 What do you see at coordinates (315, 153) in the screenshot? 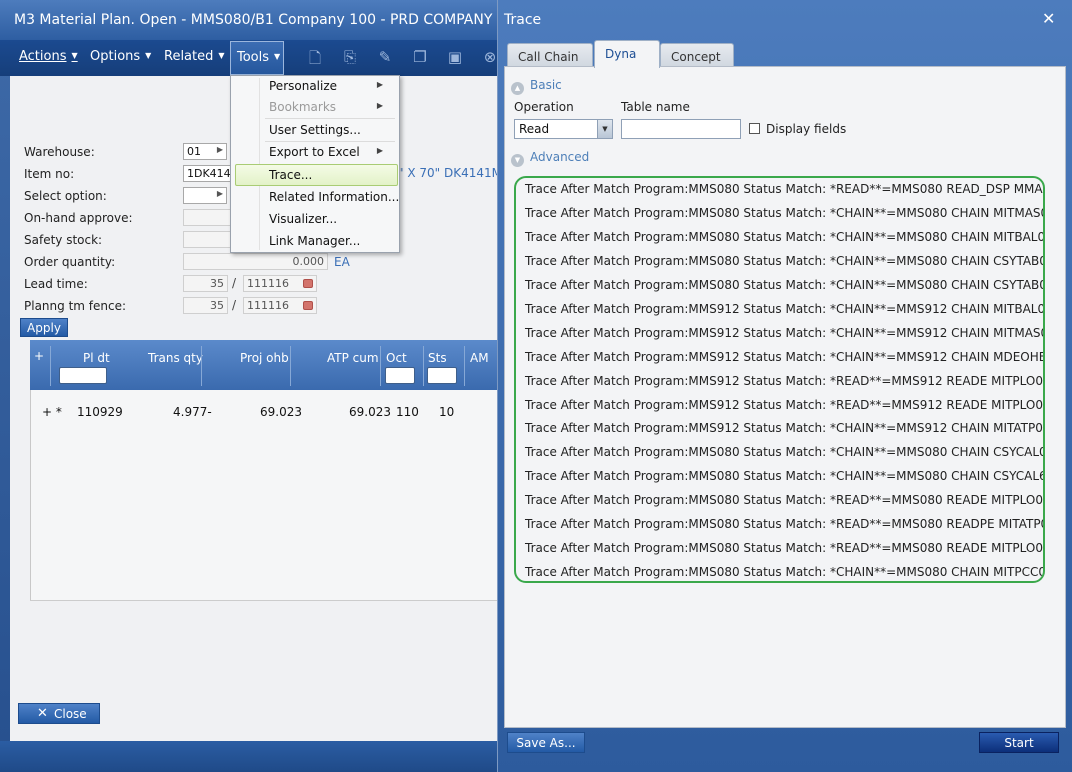
I see `menu-item-export-excel: Export to Excel ▶` at bounding box center [315, 153].